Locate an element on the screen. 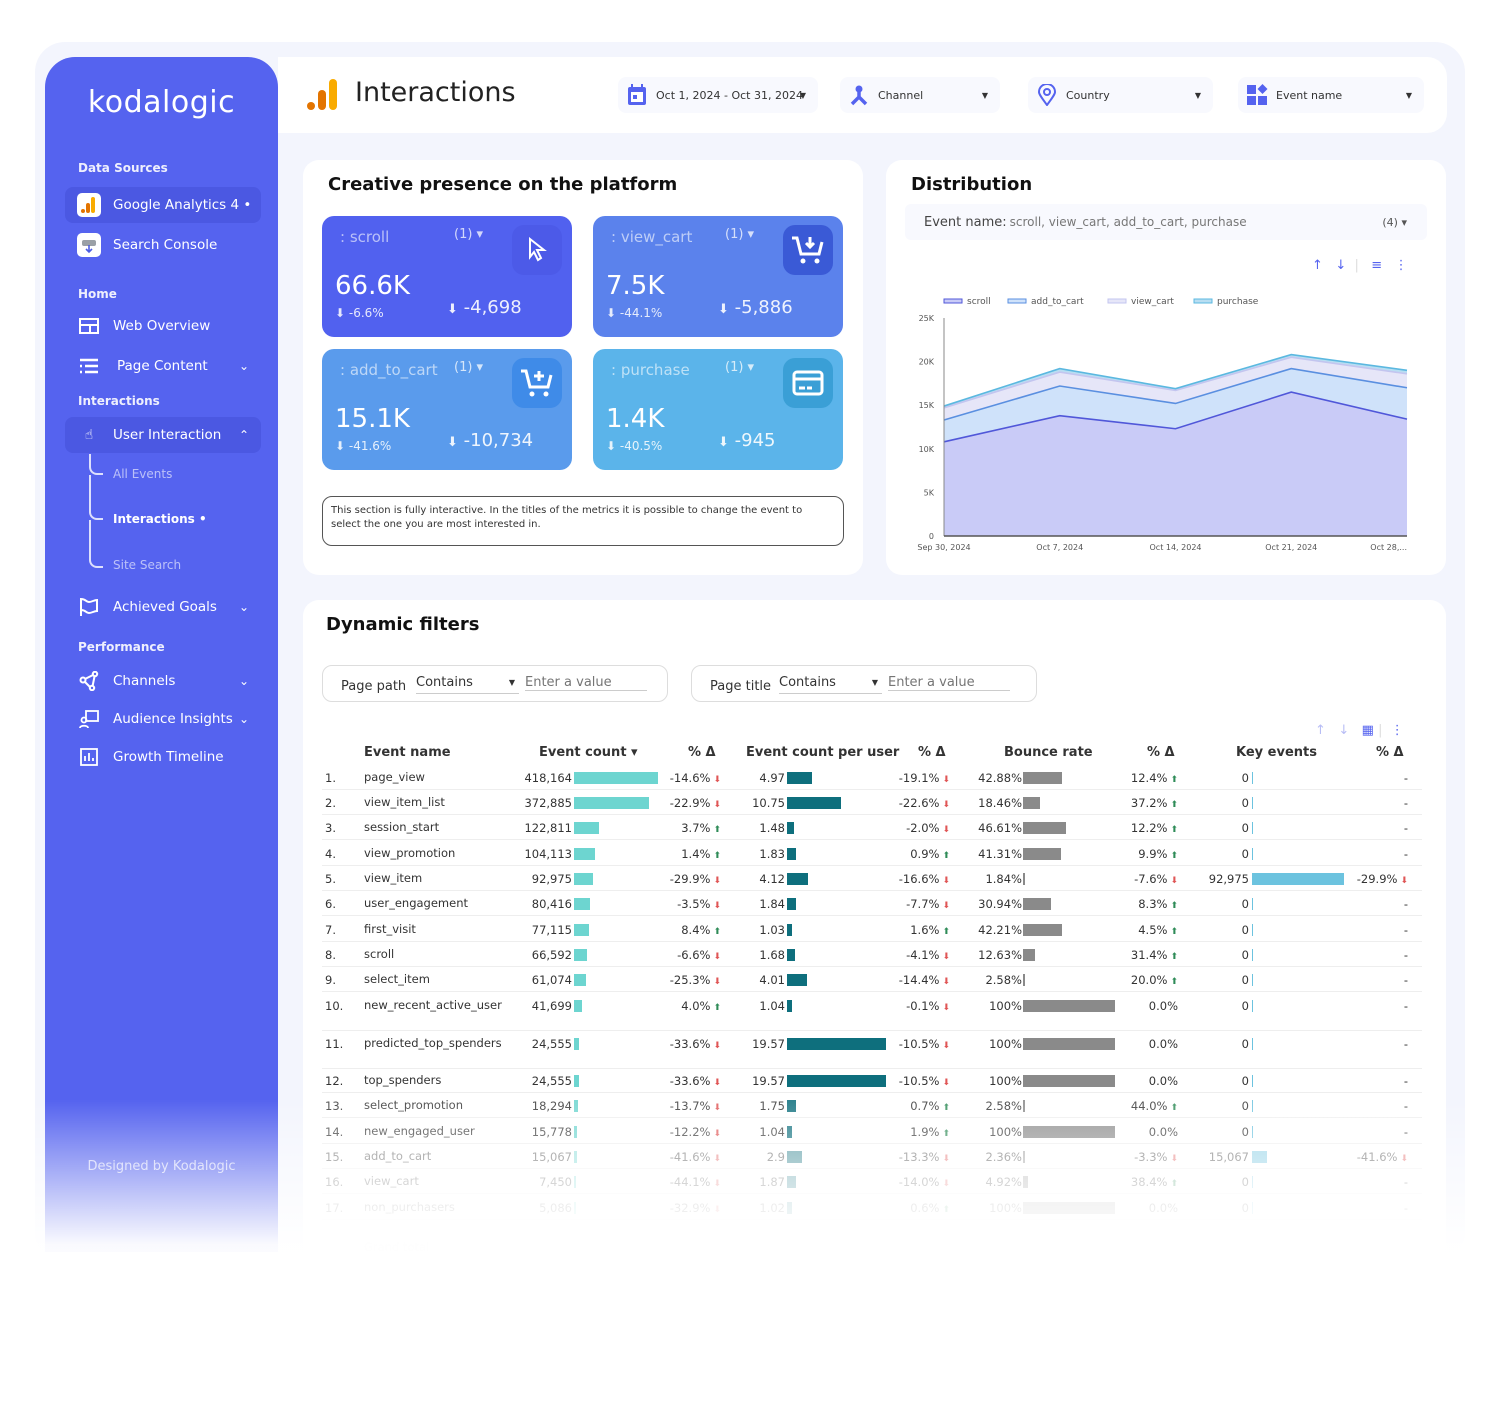 Image resolution: width=1500 pixels, height=1401 pixels. column-header: Bounce rate is located at coordinates (1048, 752).